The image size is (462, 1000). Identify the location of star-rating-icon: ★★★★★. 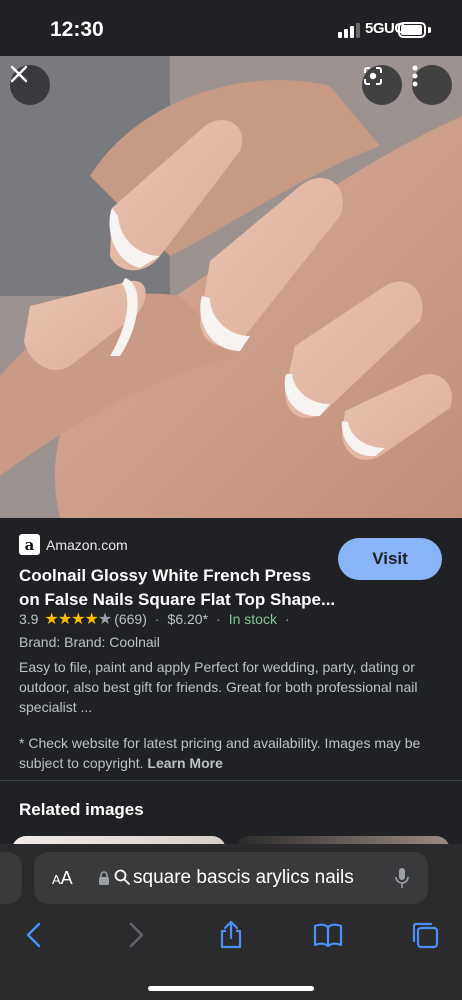
(78, 619).